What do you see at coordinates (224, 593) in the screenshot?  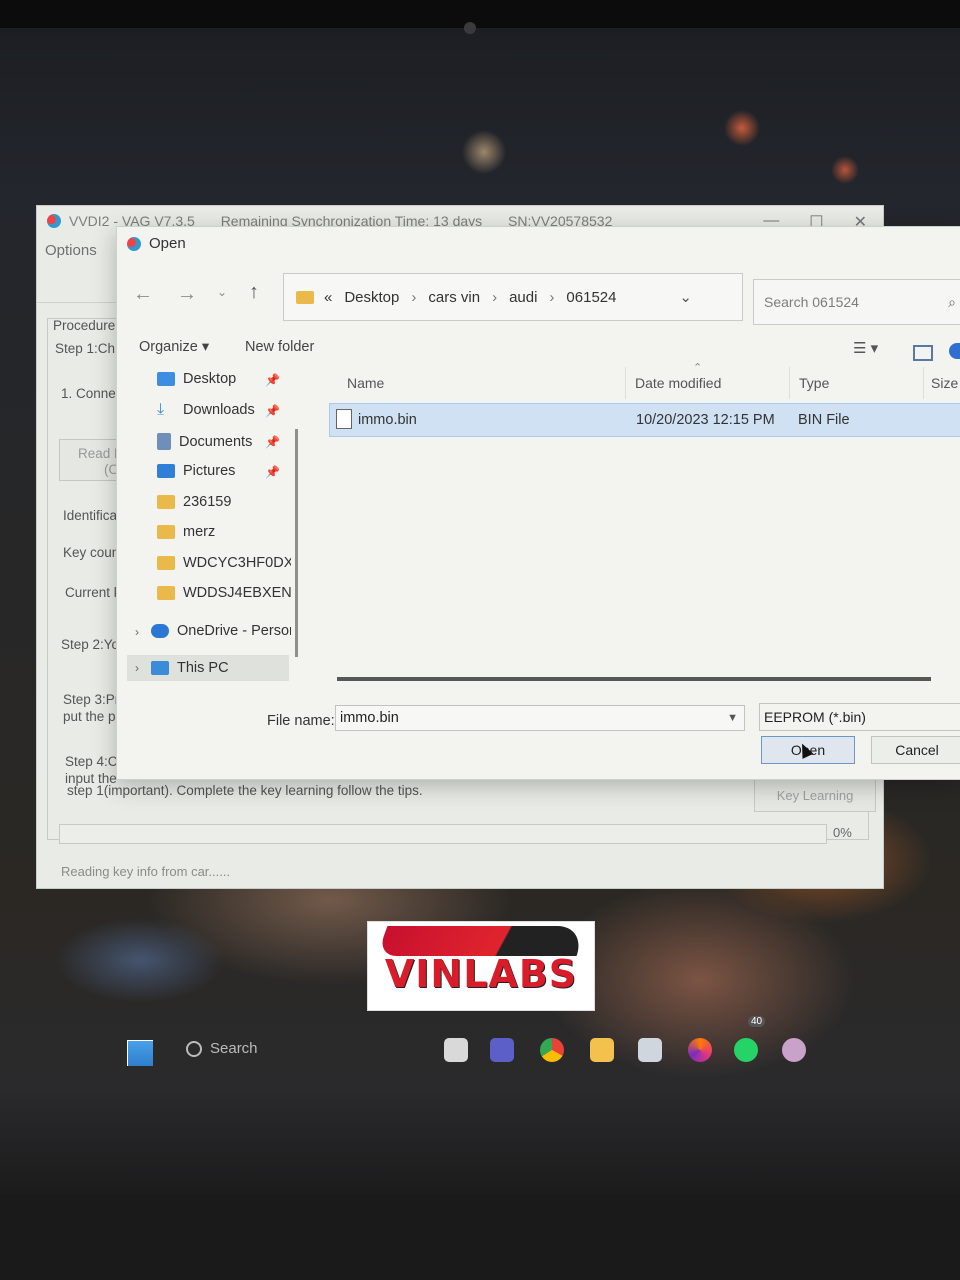 I see `nav-item-wddsj4ebxen1: WDDSJ4EBXEN1` at bounding box center [224, 593].